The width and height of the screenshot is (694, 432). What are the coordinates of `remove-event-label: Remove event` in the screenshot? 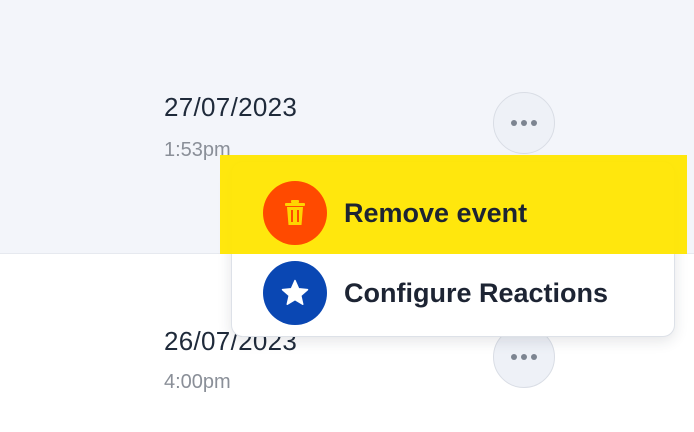 It's located at (436, 212).